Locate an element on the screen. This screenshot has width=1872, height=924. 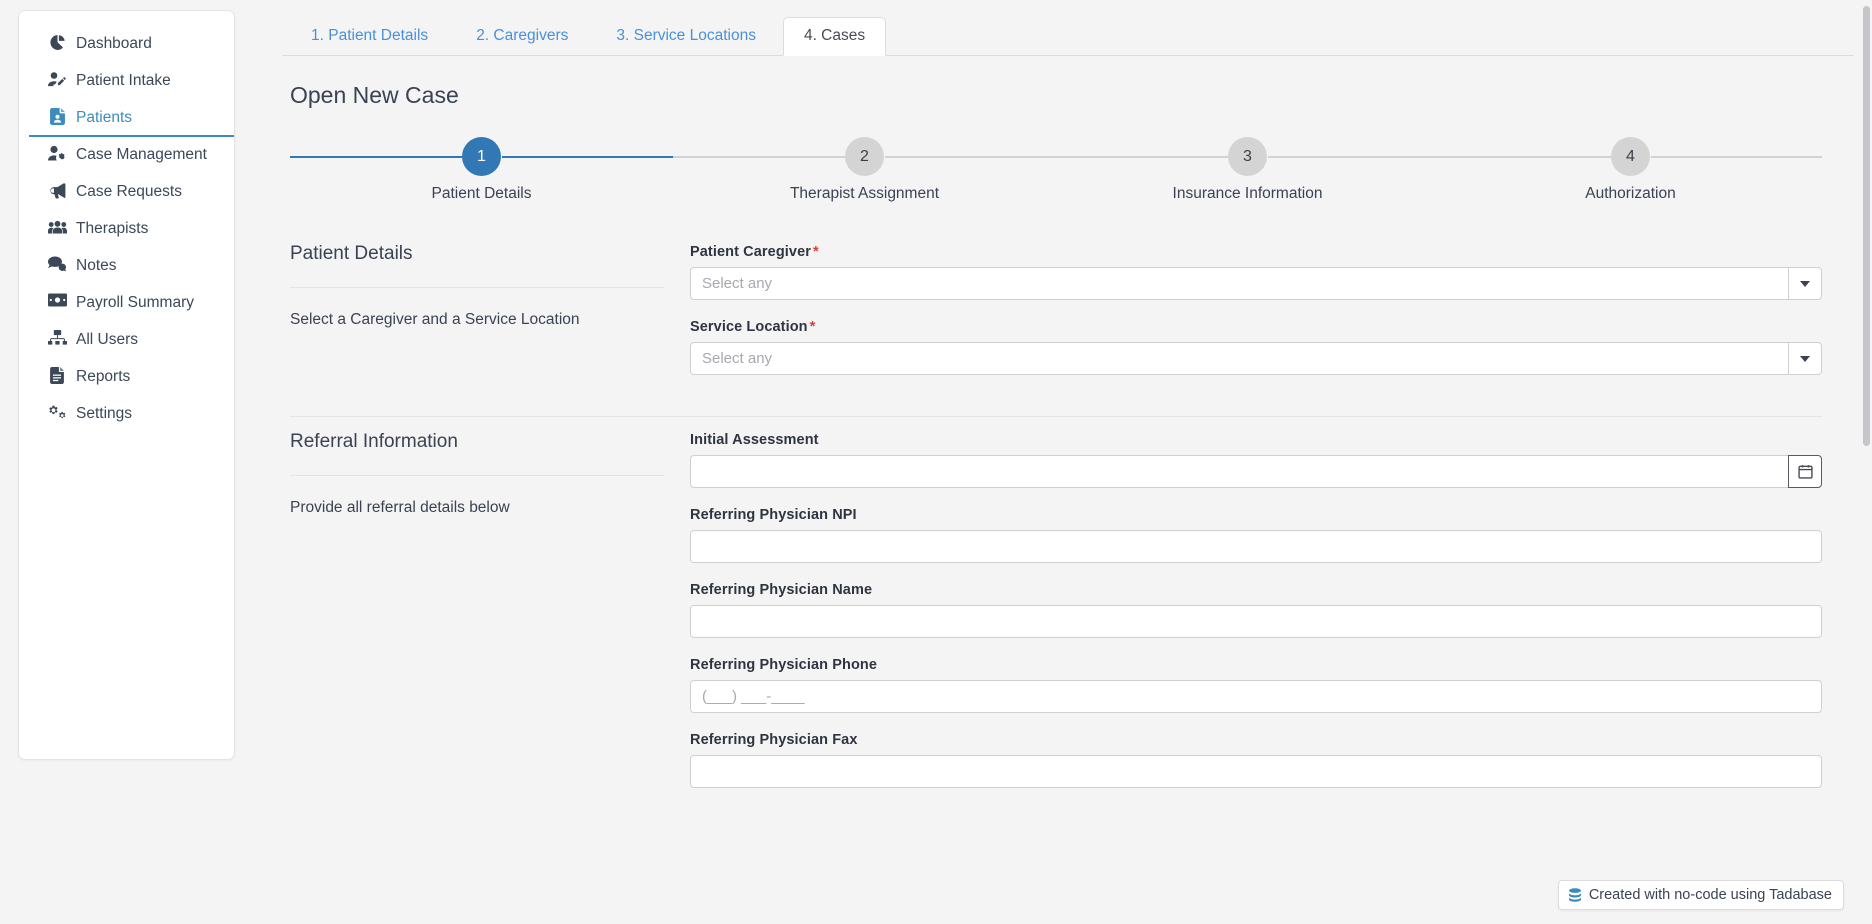
tadabase-badge: Created with no-code using Tadabase is located at coordinates (1700, 895).